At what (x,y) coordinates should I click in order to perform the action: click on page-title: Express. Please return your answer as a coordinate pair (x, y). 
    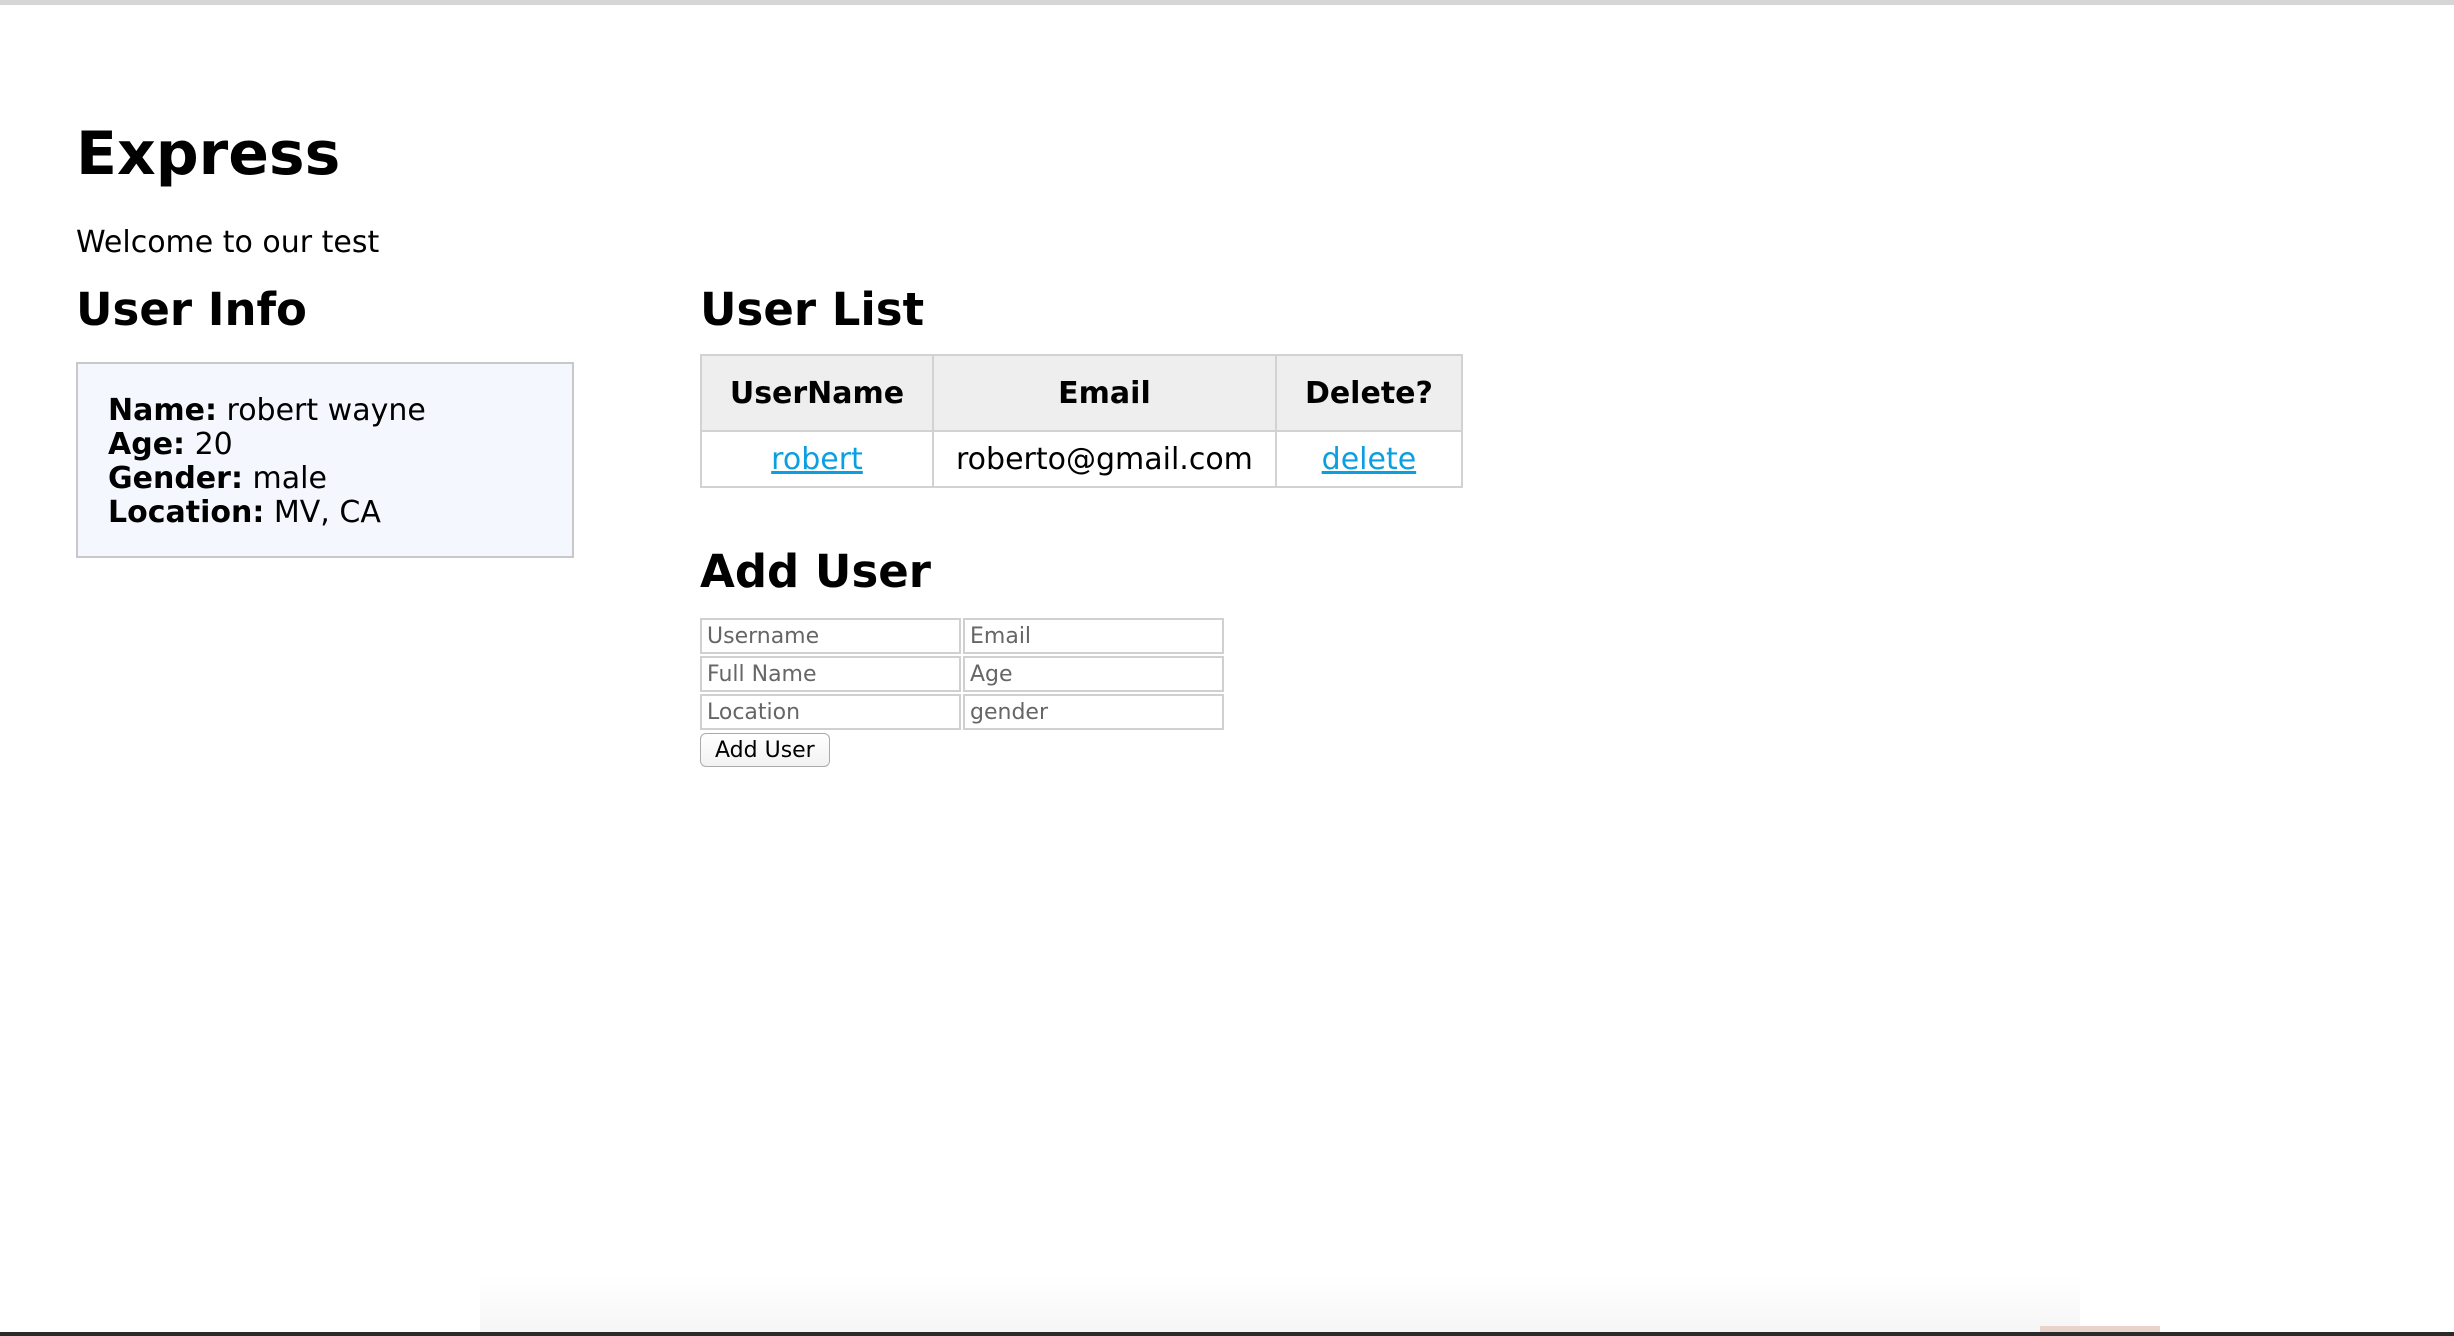
    Looking at the image, I should click on (208, 154).